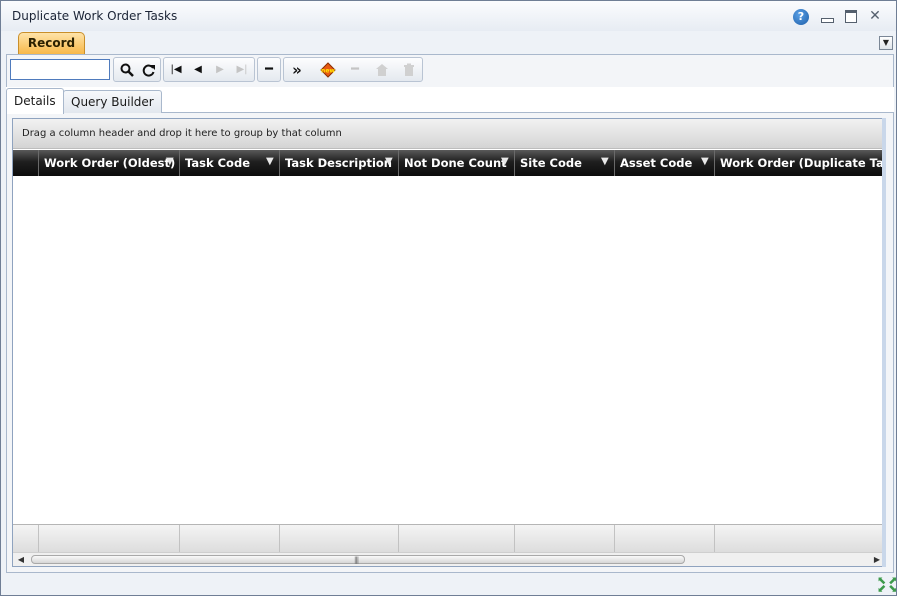 Image resolution: width=897 pixels, height=596 pixels. What do you see at coordinates (60, 69) in the screenshot?
I see `search-input` at bounding box center [60, 69].